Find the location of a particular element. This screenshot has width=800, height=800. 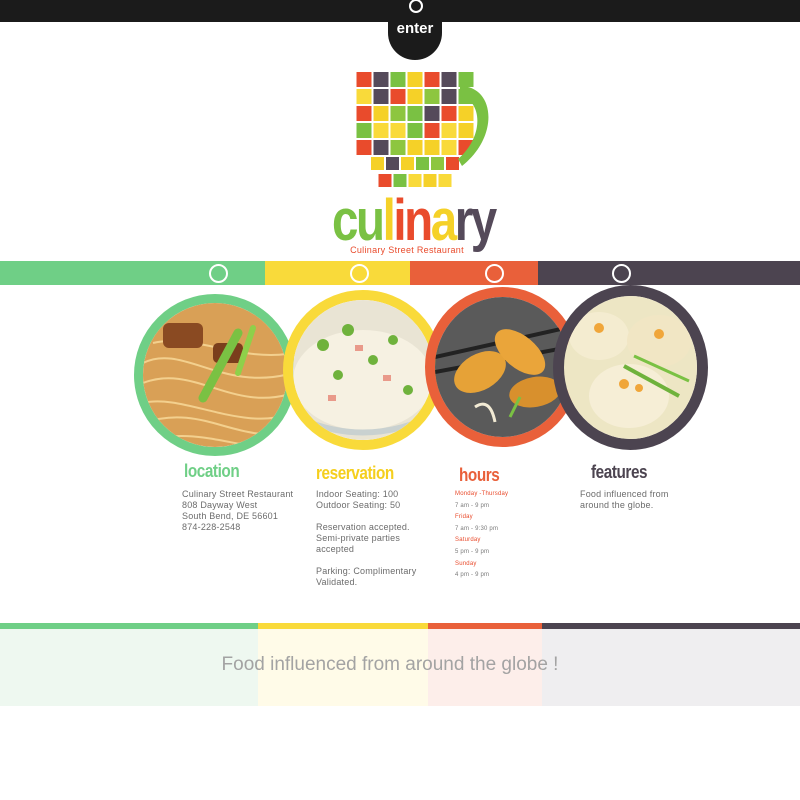

logo-letter: r is located at coordinates (463, 220).